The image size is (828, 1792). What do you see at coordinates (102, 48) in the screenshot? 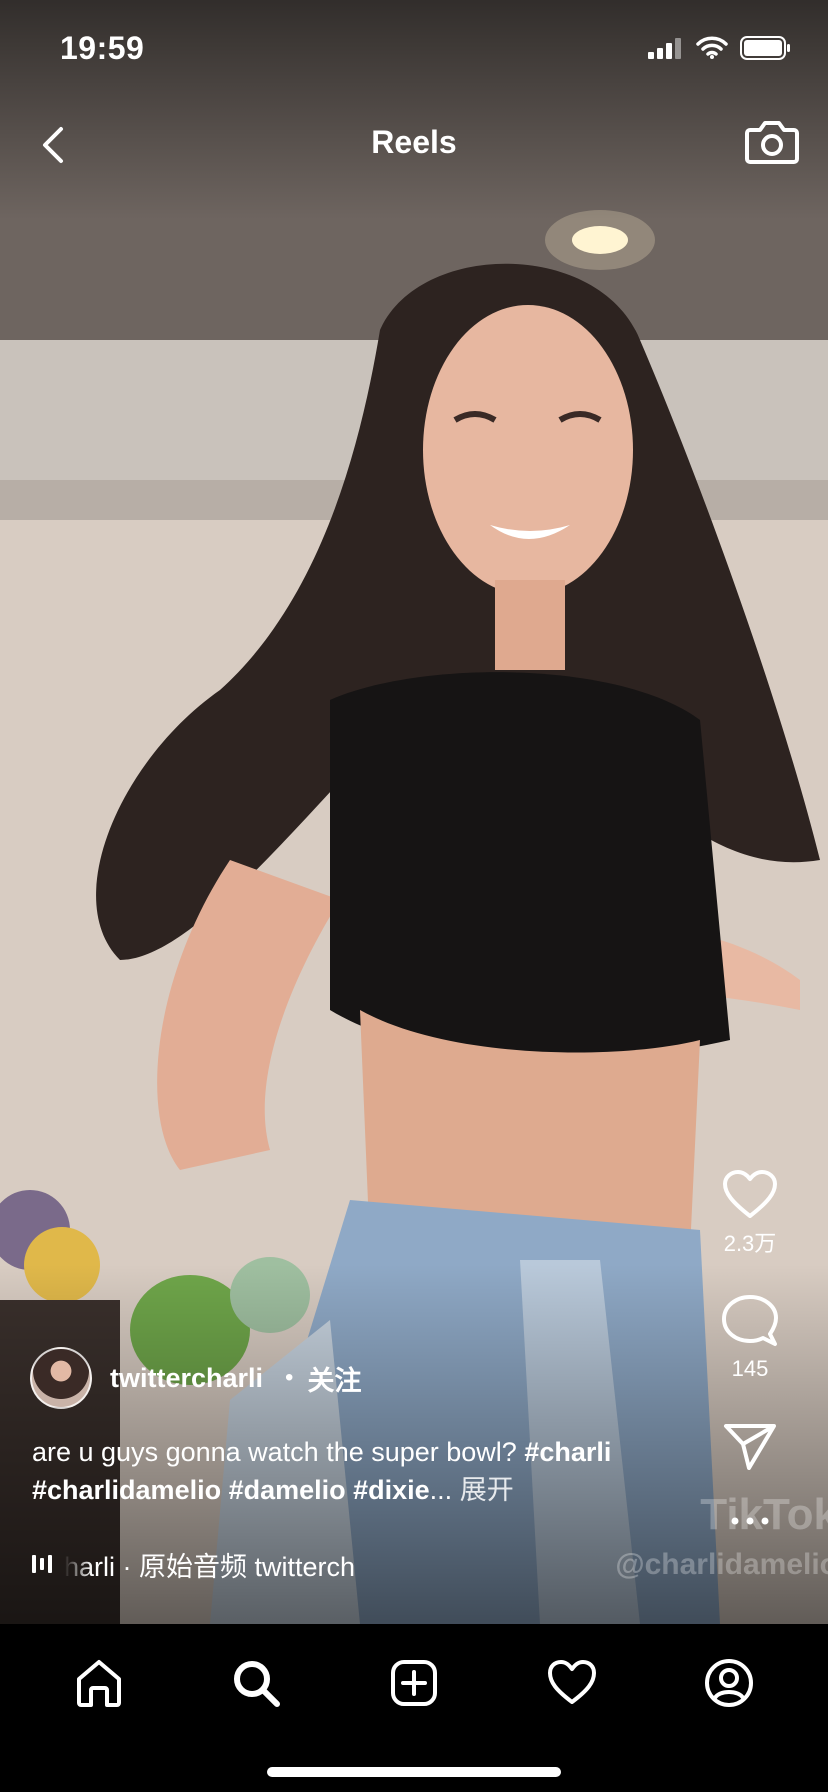
I see `status-time: 19:59` at bounding box center [102, 48].